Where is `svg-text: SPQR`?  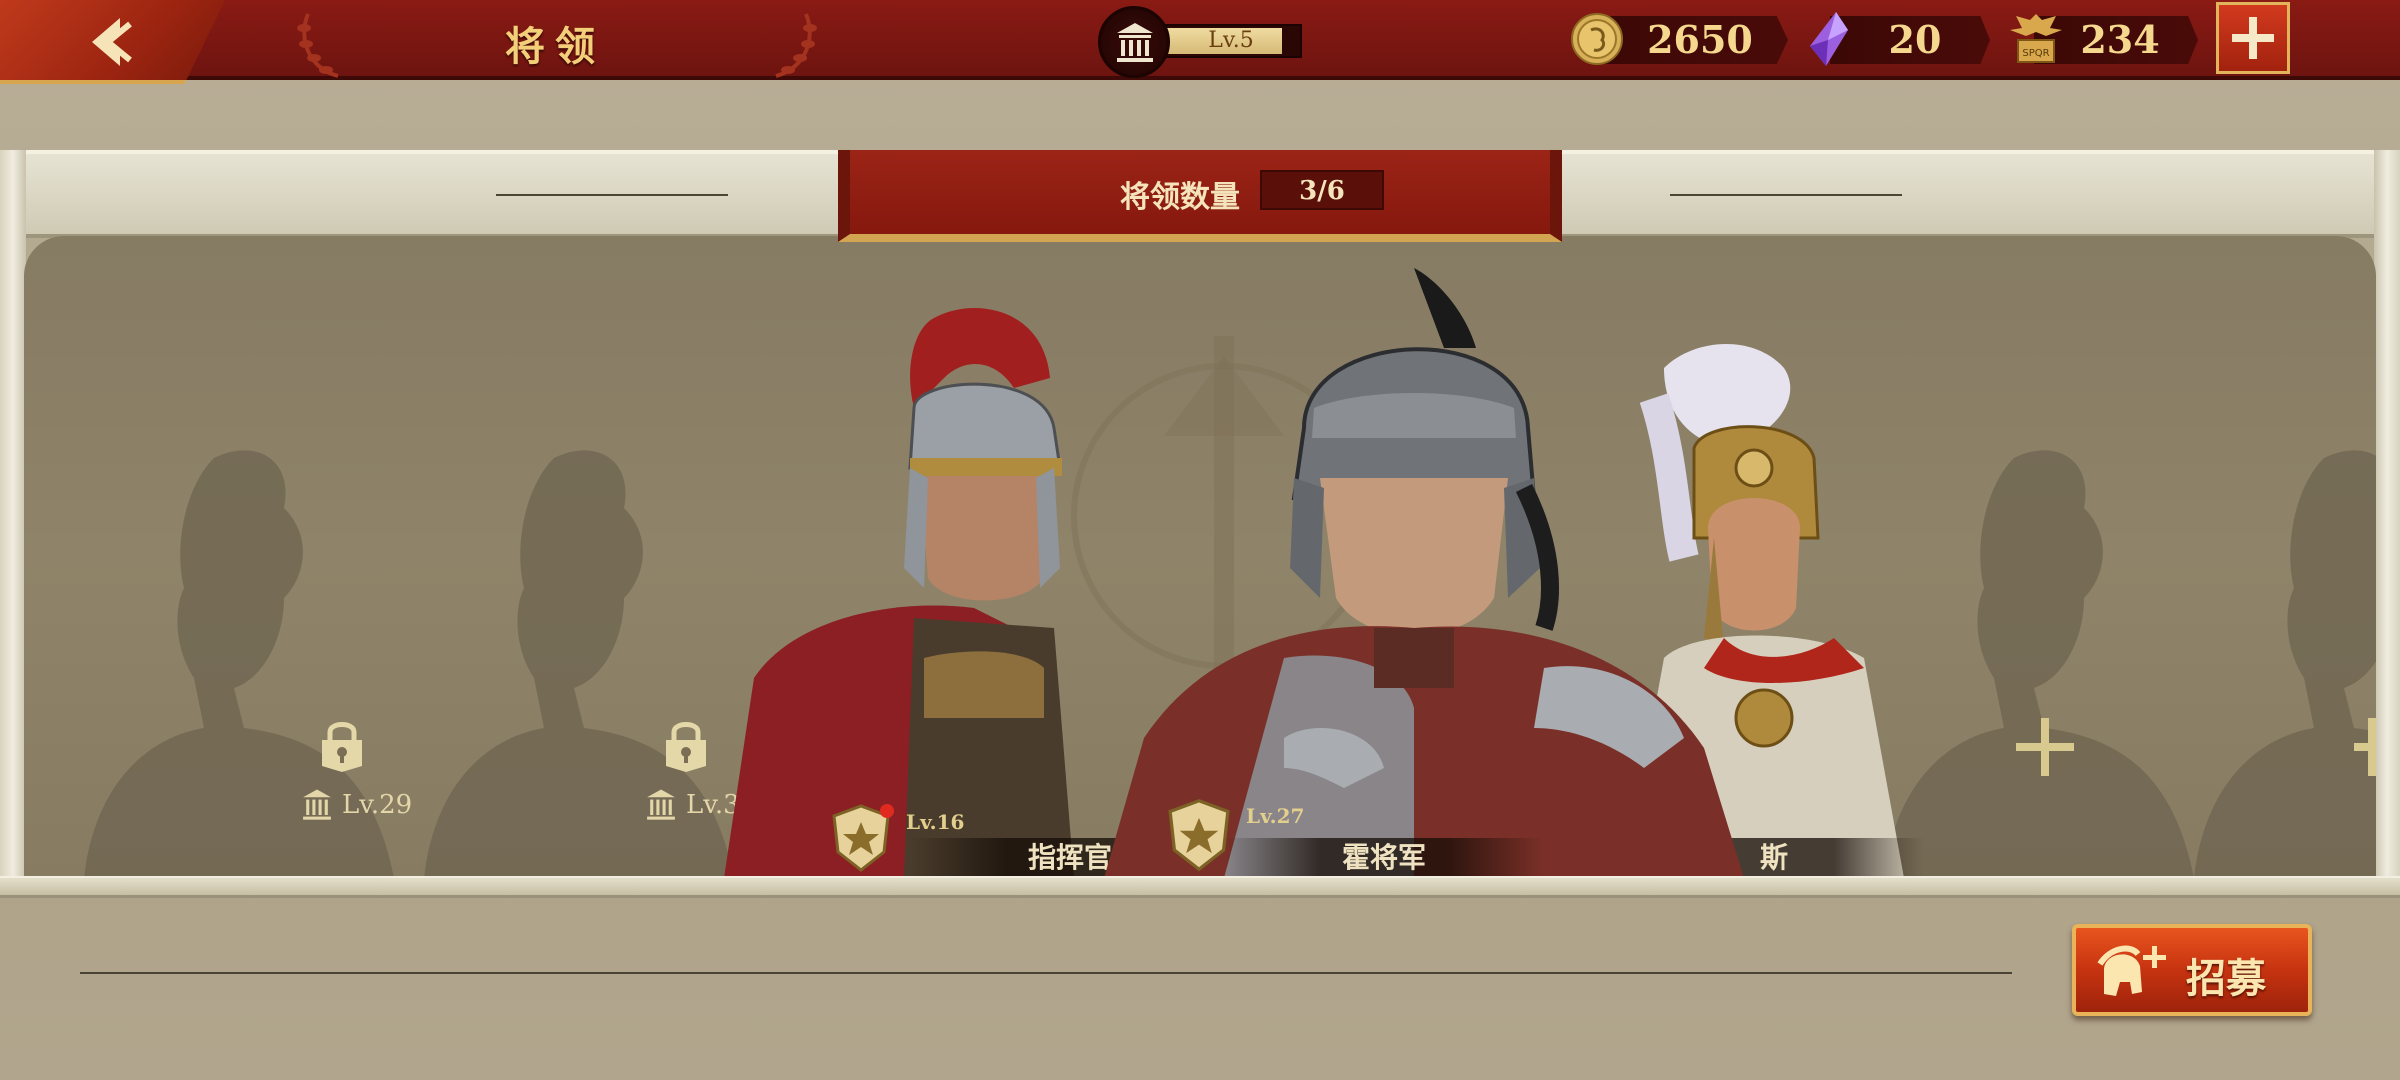 svg-text: SPQR is located at coordinates (2035, 53).